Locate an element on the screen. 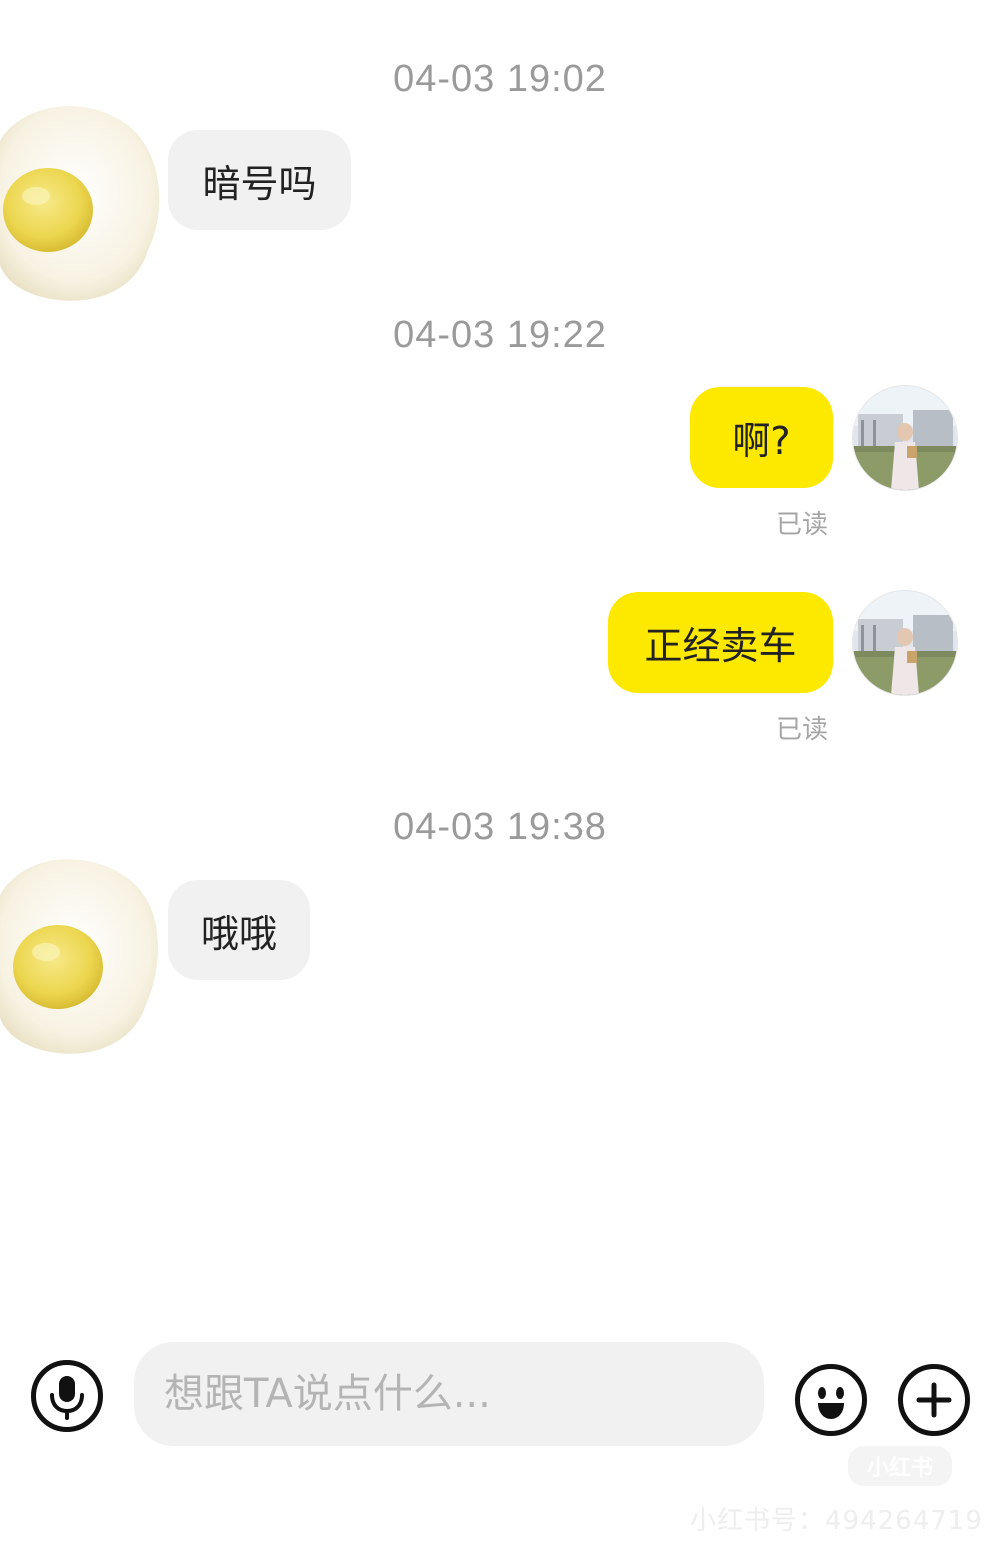  timestamp: 04-03 19:22 is located at coordinates (500, 335).